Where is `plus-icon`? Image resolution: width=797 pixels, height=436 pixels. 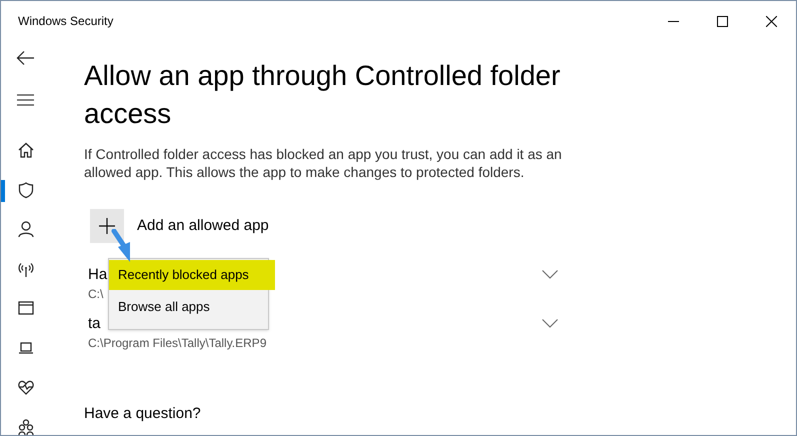 plus-icon is located at coordinates (107, 226).